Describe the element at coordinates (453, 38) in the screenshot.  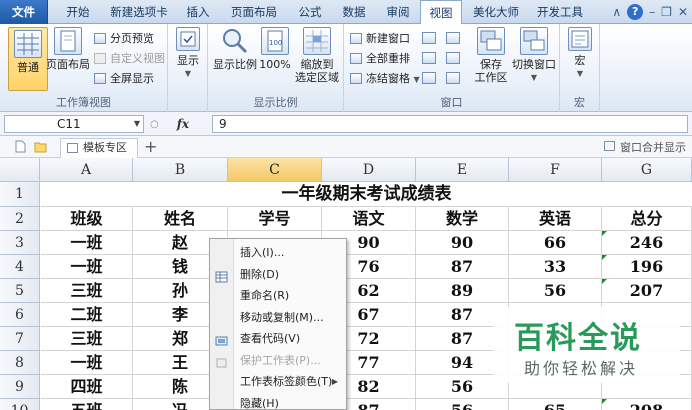
I see `view-side-by-side-icon` at that location.